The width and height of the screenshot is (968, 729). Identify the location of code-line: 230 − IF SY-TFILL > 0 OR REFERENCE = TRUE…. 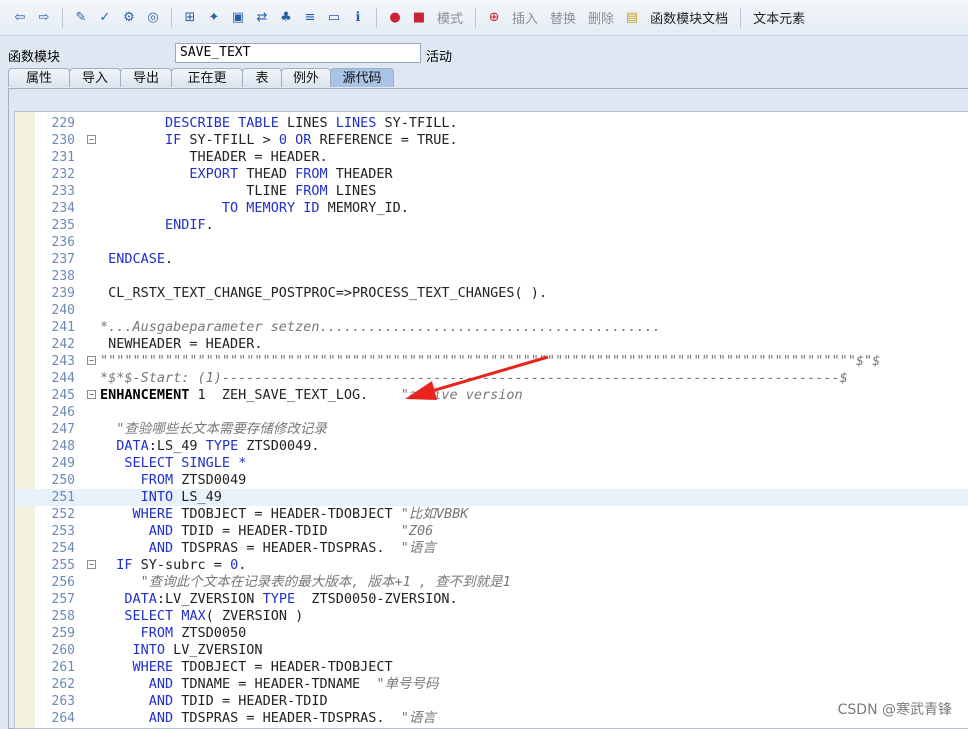
(491, 140).